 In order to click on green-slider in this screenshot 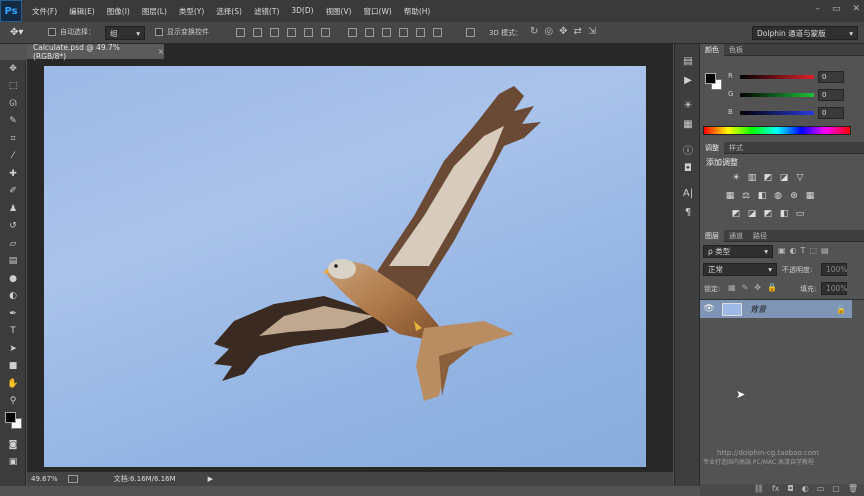, I will do `click(777, 95)`.